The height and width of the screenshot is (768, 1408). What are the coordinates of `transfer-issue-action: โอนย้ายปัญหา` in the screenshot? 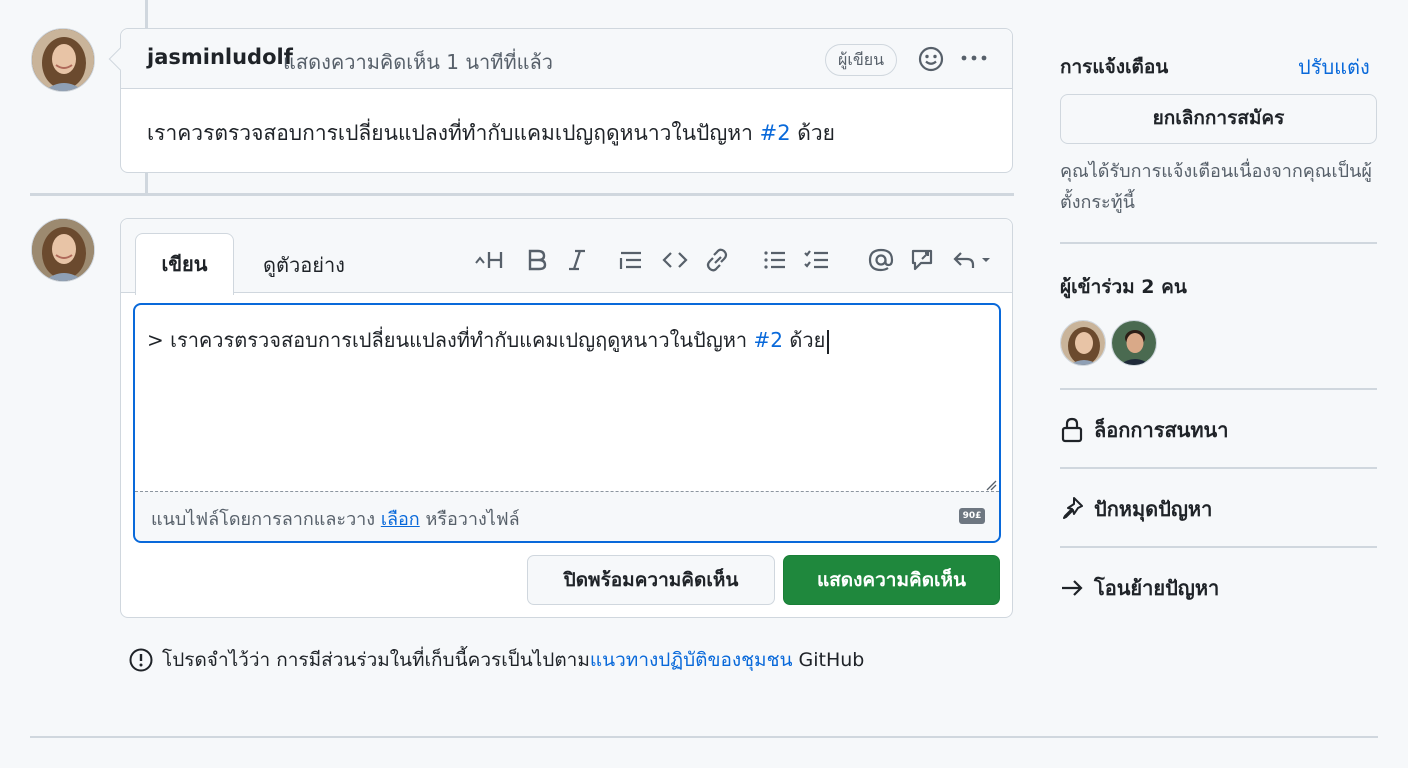 It's located at (1139, 588).